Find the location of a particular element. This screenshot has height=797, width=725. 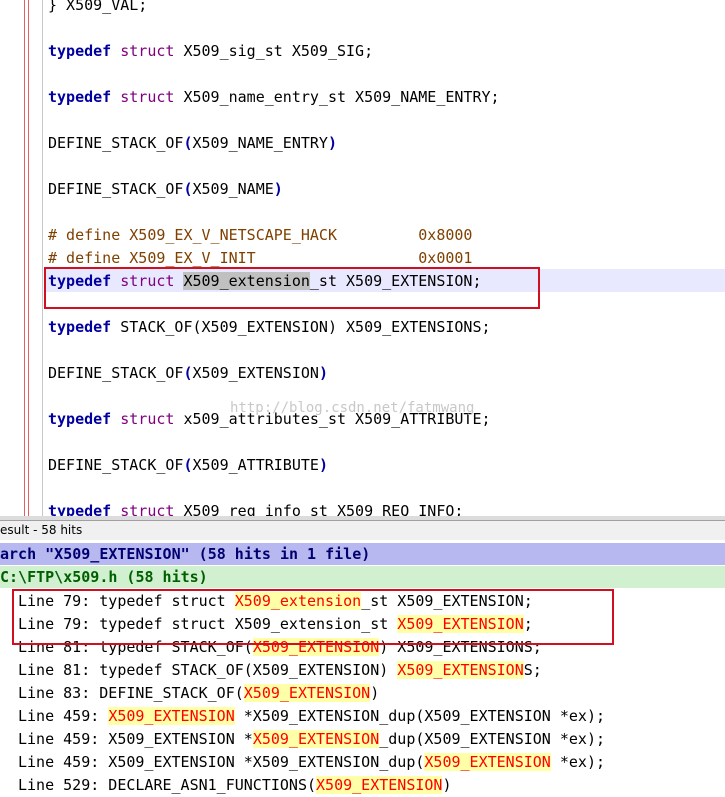

code-token: X509_req_info_st X509_REQ_INFO; is located at coordinates (319, 509).